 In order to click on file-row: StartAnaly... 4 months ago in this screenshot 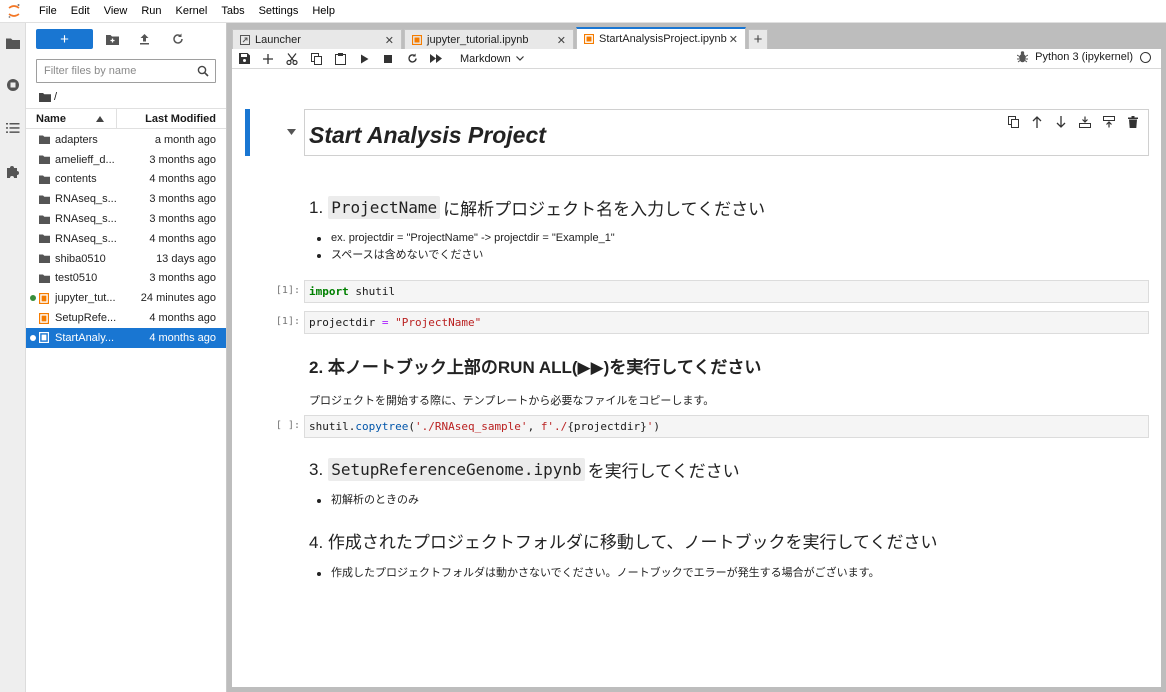, I will do `click(126, 337)`.